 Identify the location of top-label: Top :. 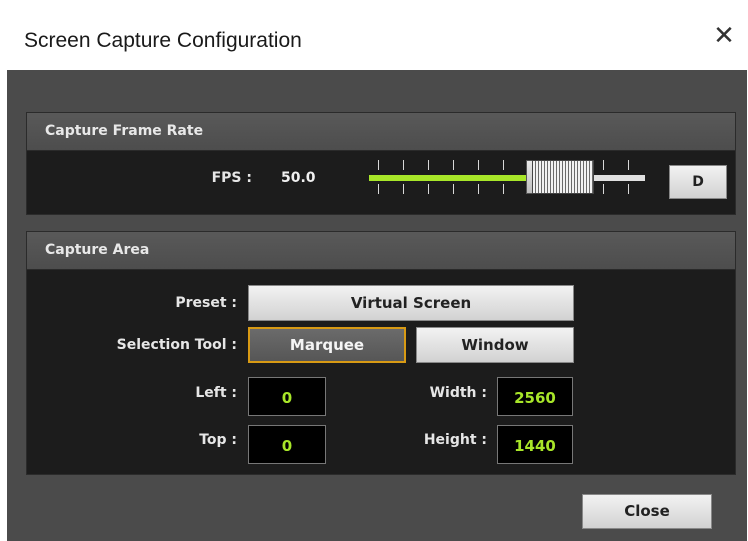
(218, 440).